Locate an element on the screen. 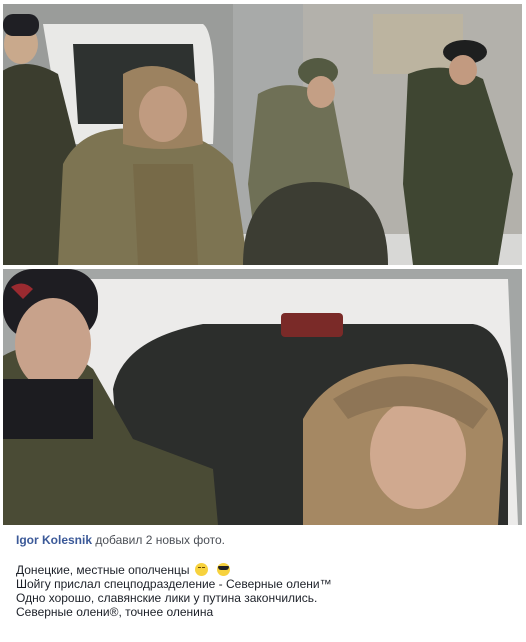 This screenshot has width=526, height=642. unamused-face-icon is located at coordinates (201, 569).